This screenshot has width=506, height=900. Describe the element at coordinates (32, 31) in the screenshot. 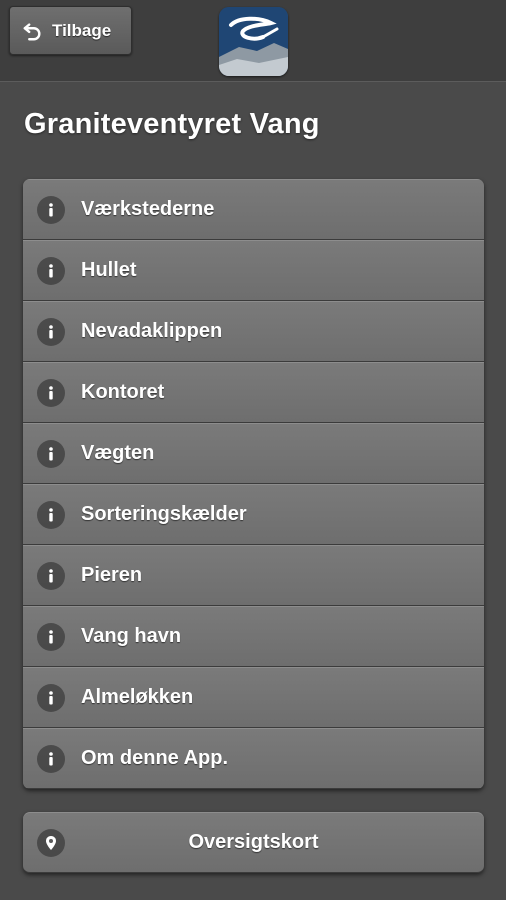

I see `back-arrow-icon` at that location.